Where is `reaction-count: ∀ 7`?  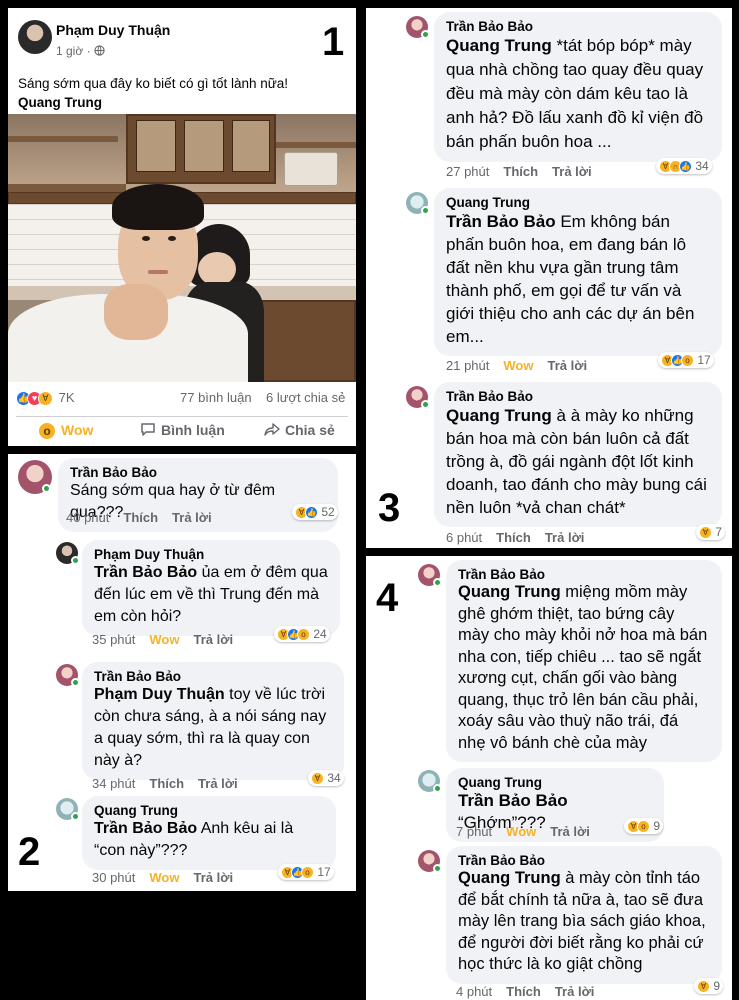 reaction-count: ∀ 7 is located at coordinates (711, 532).